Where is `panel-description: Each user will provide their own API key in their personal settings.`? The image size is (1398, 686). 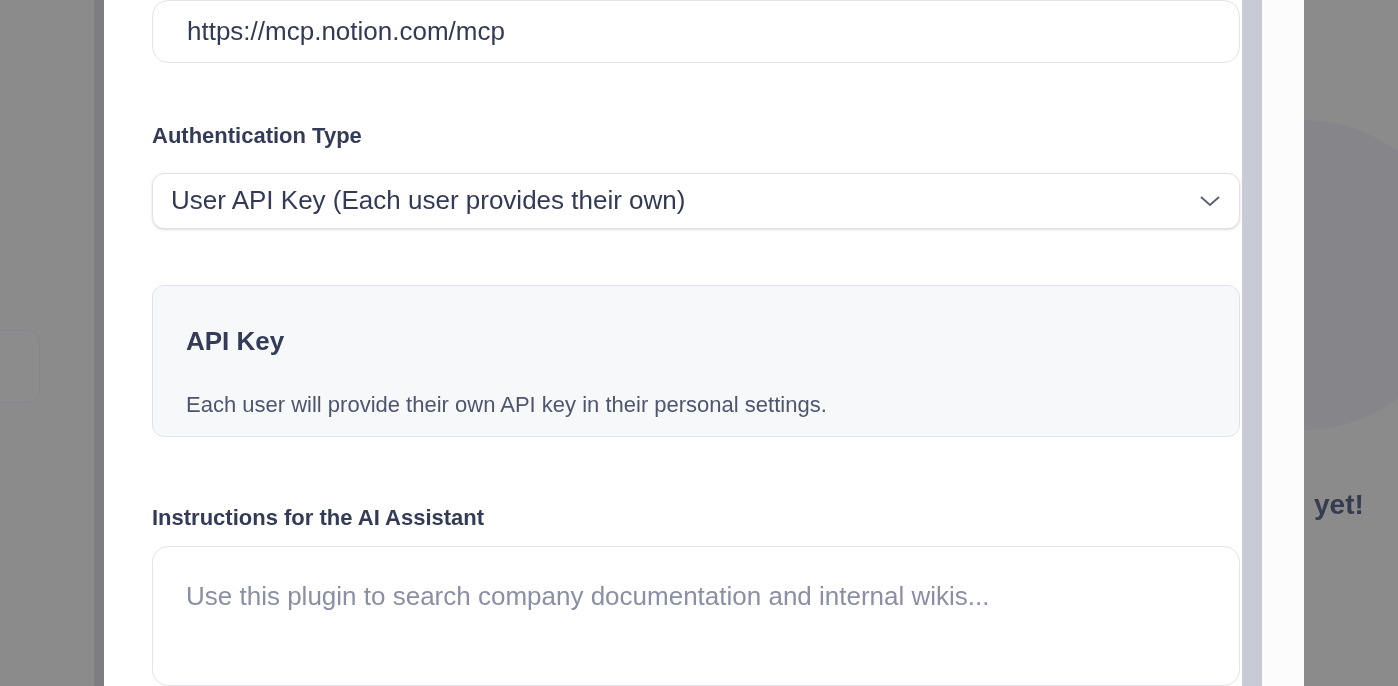
panel-description: Each user will provide their own API key in their personal settings. is located at coordinates (506, 405).